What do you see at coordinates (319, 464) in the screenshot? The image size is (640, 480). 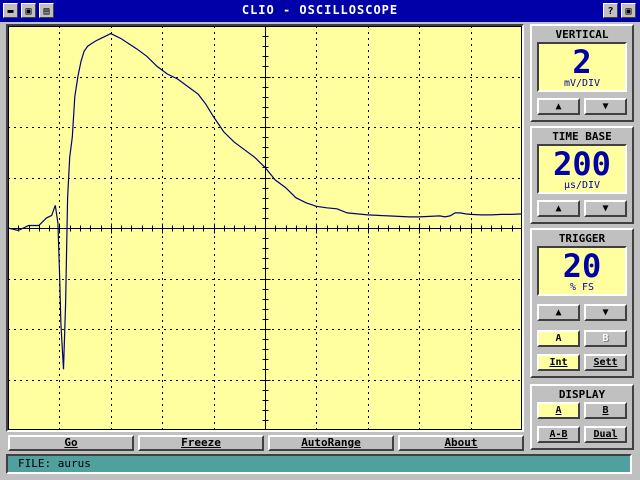 I see `status-bar: FILE: aurus` at bounding box center [319, 464].